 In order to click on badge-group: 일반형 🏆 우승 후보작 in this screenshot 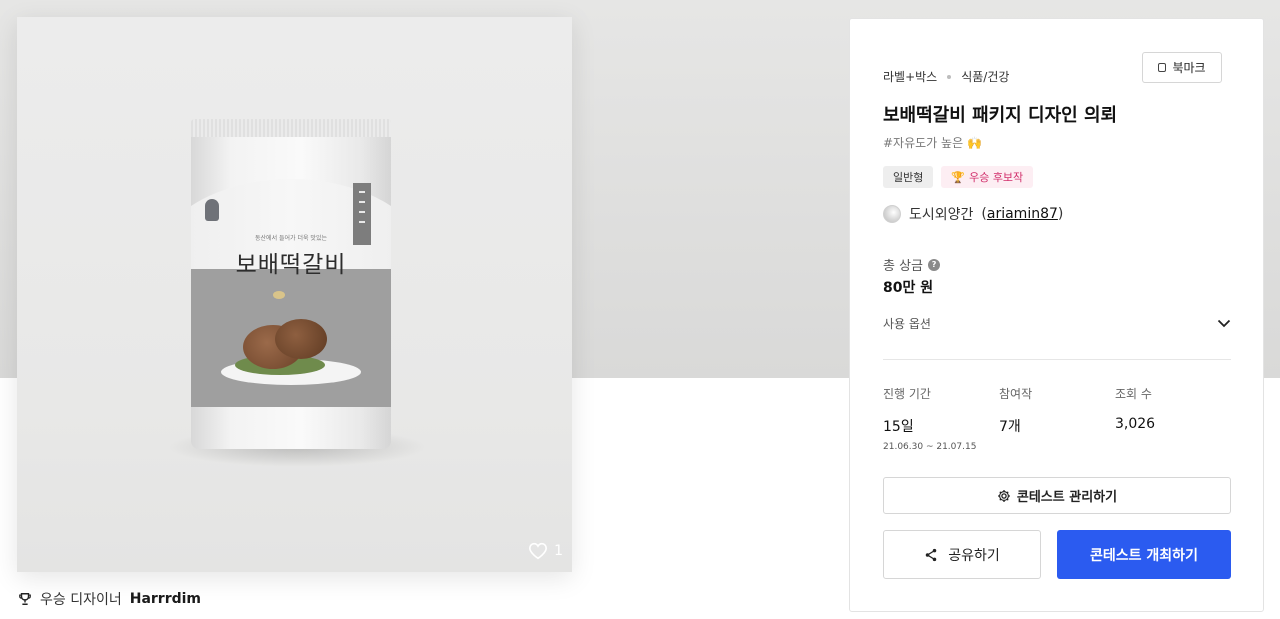, I will do `click(958, 177)`.